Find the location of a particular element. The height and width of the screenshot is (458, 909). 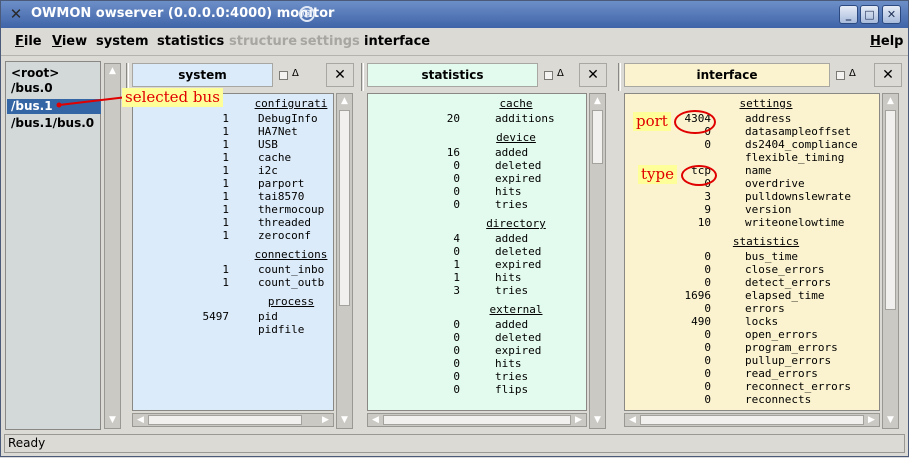

menu-view: View is located at coordinates (69, 41).